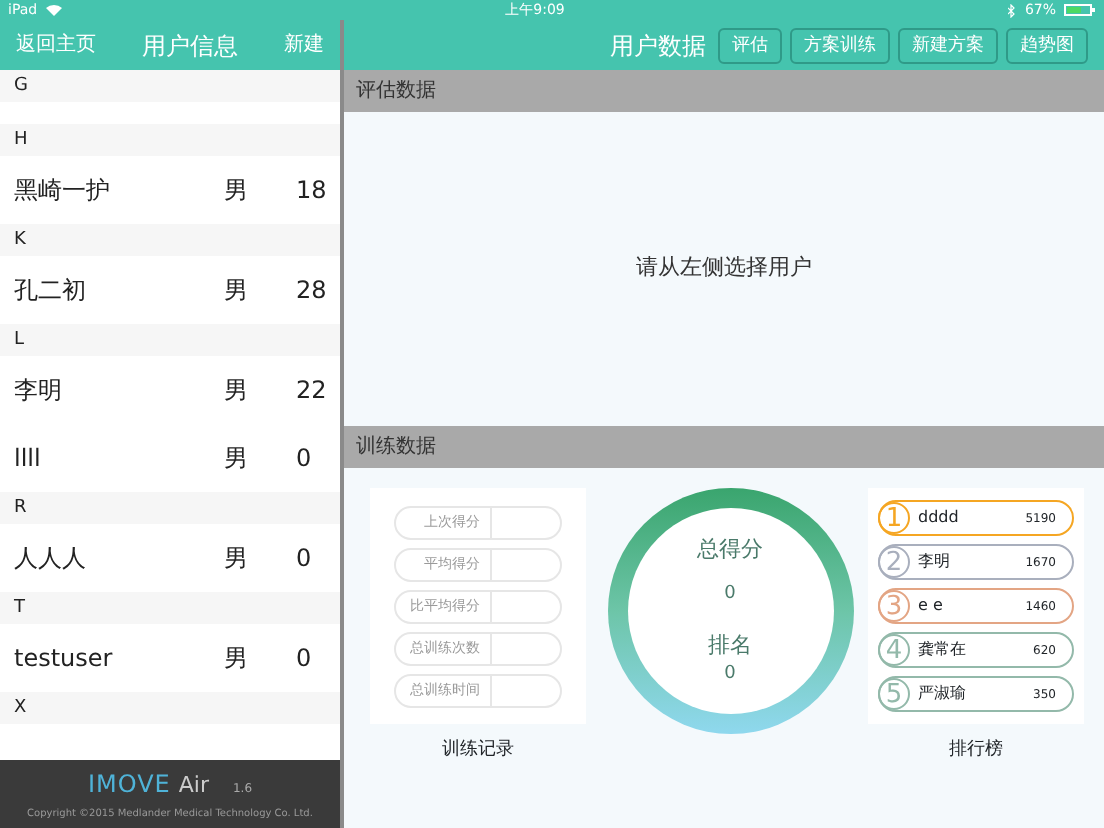 The height and width of the screenshot is (828, 1104). Describe the element at coordinates (193, 785) in the screenshot. I see `logo-suffix: Air` at that location.